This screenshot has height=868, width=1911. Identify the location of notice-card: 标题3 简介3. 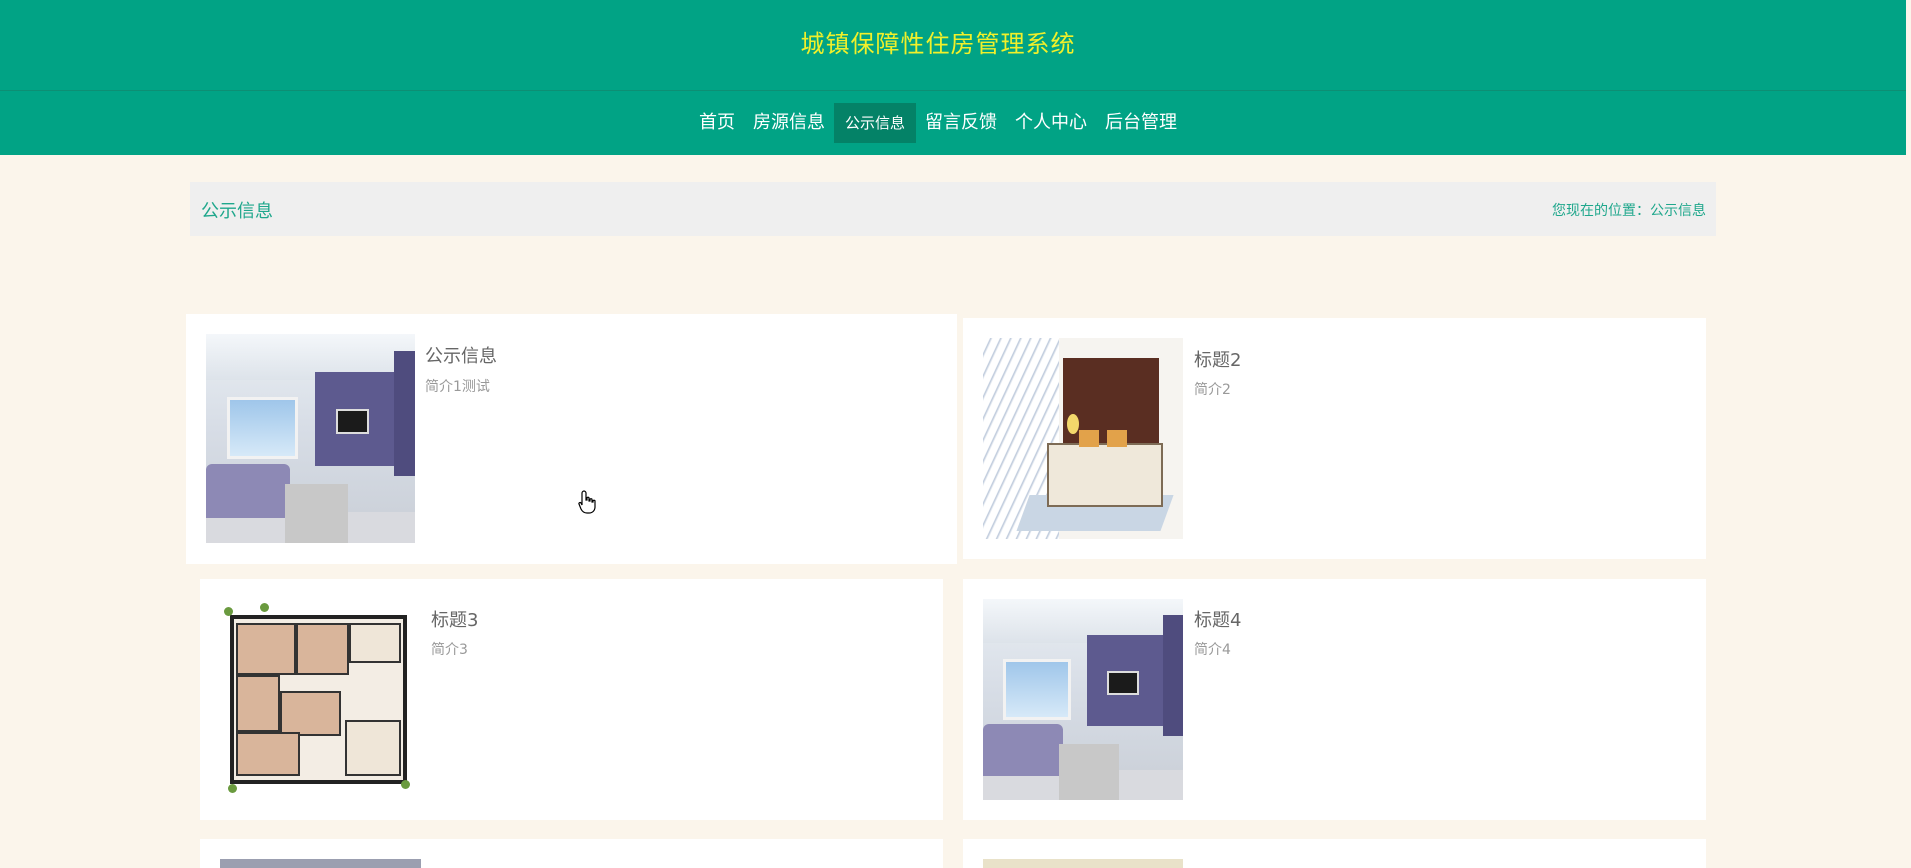
(571, 699).